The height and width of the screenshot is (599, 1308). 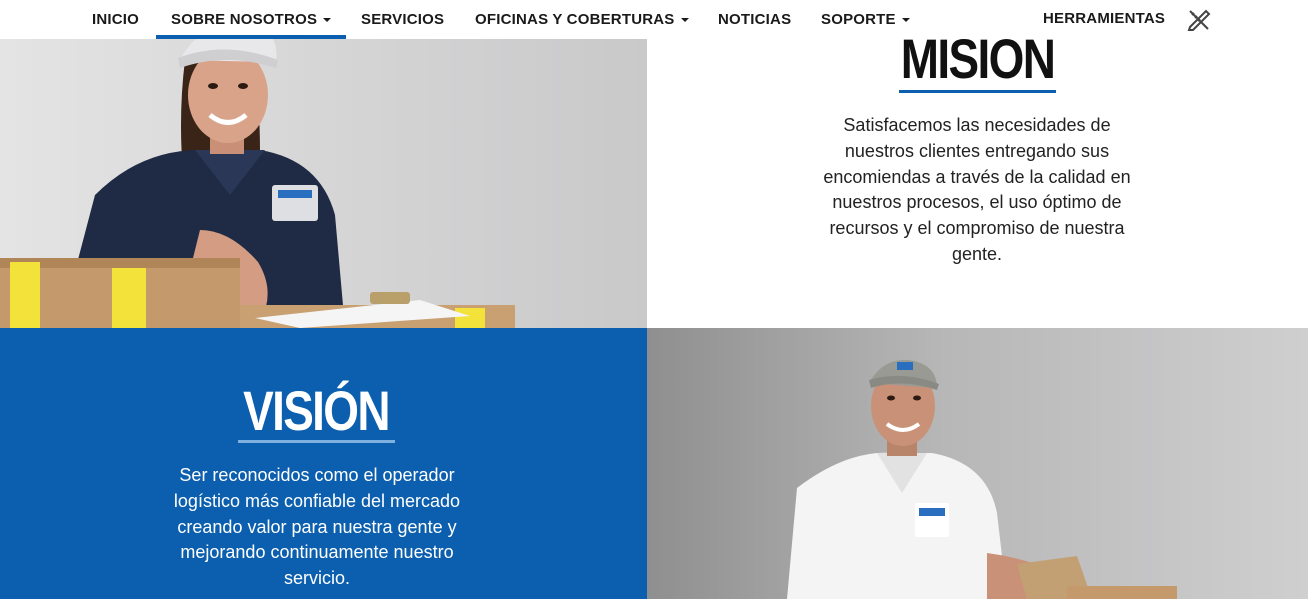 I want to click on nav-item-label: SERVICIOS, so click(x=403, y=19).